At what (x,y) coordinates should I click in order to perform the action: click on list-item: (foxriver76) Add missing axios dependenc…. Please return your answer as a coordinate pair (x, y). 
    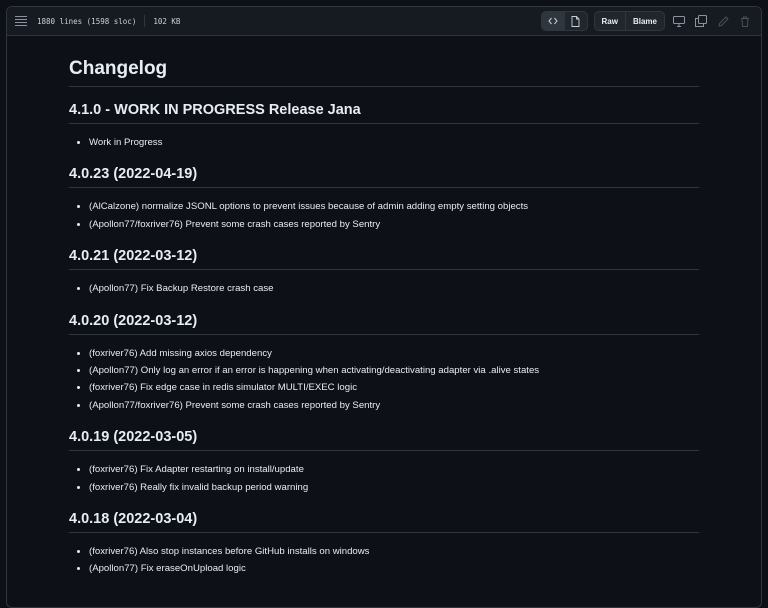
    Looking at the image, I should click on (394, 353).